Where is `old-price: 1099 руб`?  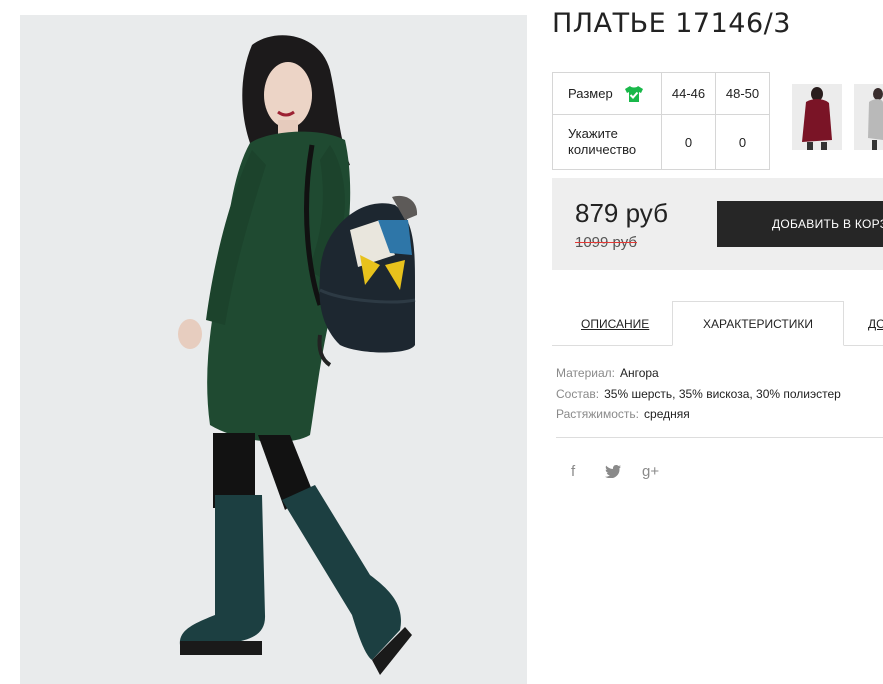
old-price: 1099 руб is located at coordinates (606, 242).